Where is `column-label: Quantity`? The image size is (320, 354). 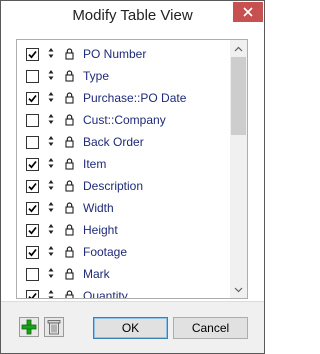 column-label: Quantity is located at coordinates (105, 294).